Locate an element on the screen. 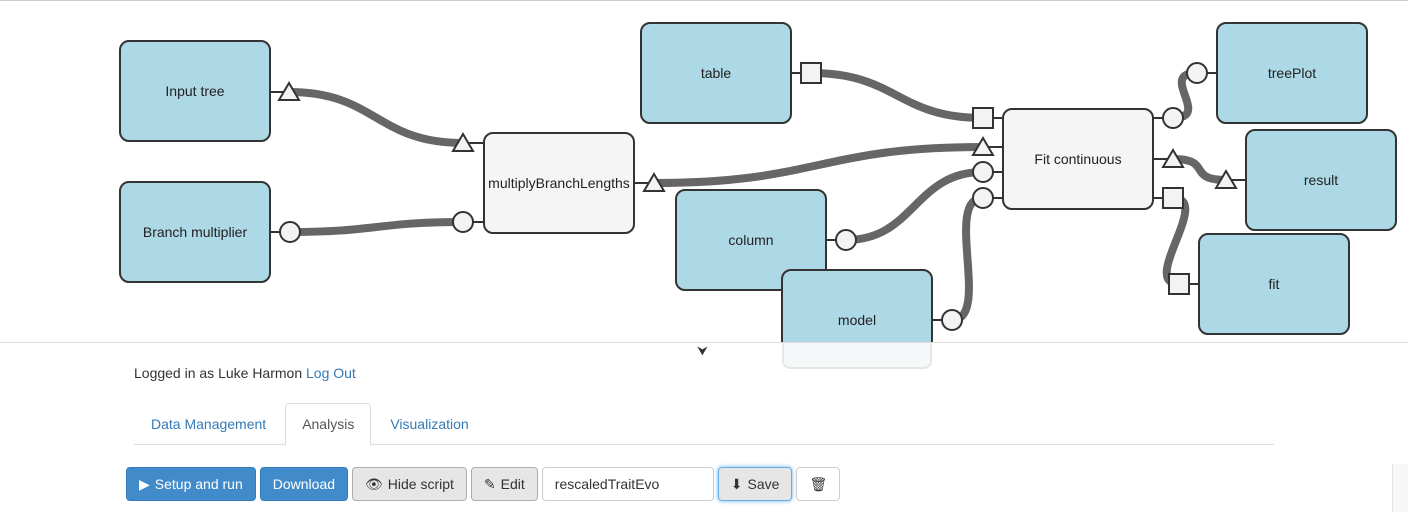  model-node-overflow is located at coordinates (857, 356).